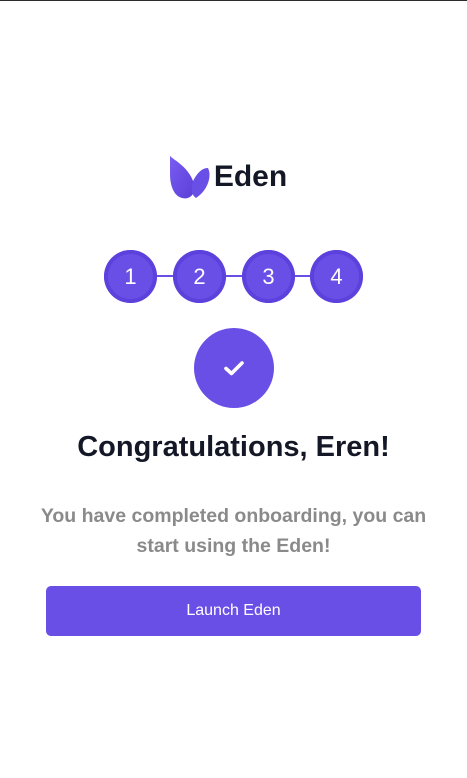 This screenshot has width=467, height=778. I want to click on check-icon, so click(234, 368).